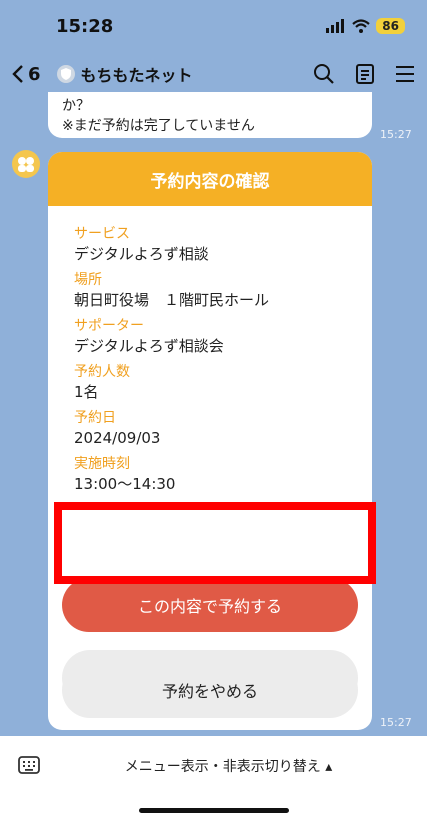  I want to click on detail-label: 実施時刻, so click(102, 464).